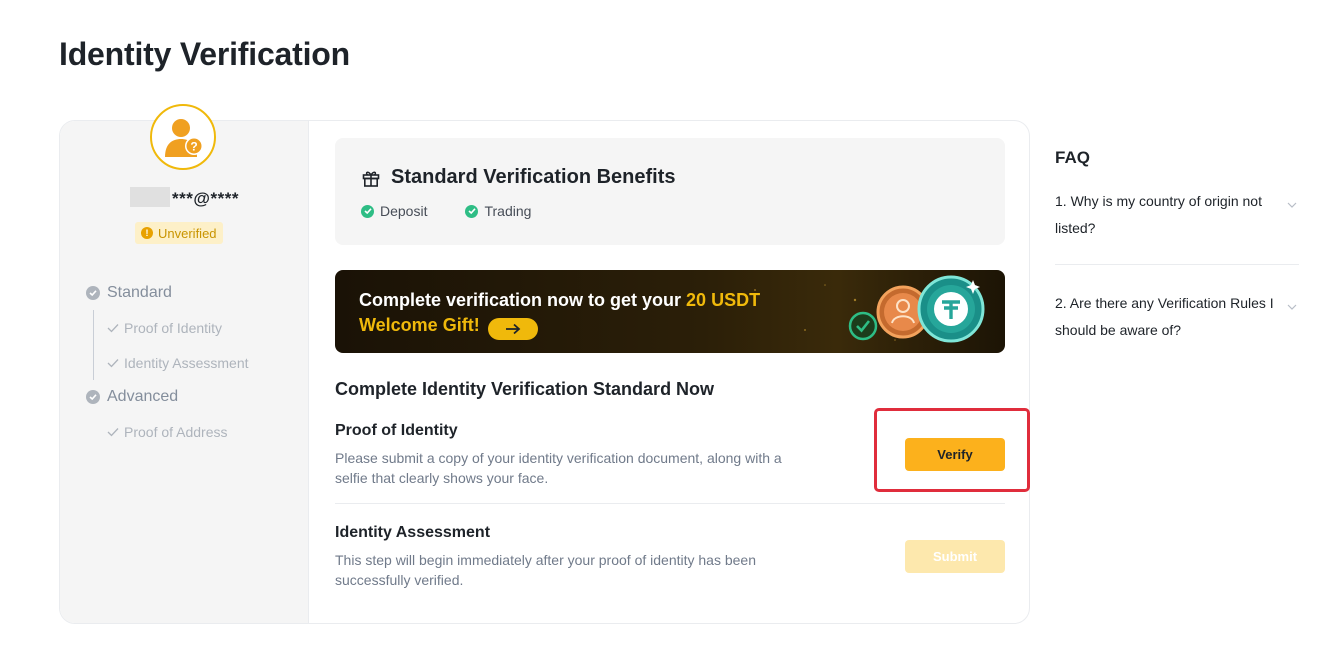 The height and width of the screenshot is (666, 1344). I want to click on promo-line1: Complete verification now to get your, so click(523, 300).